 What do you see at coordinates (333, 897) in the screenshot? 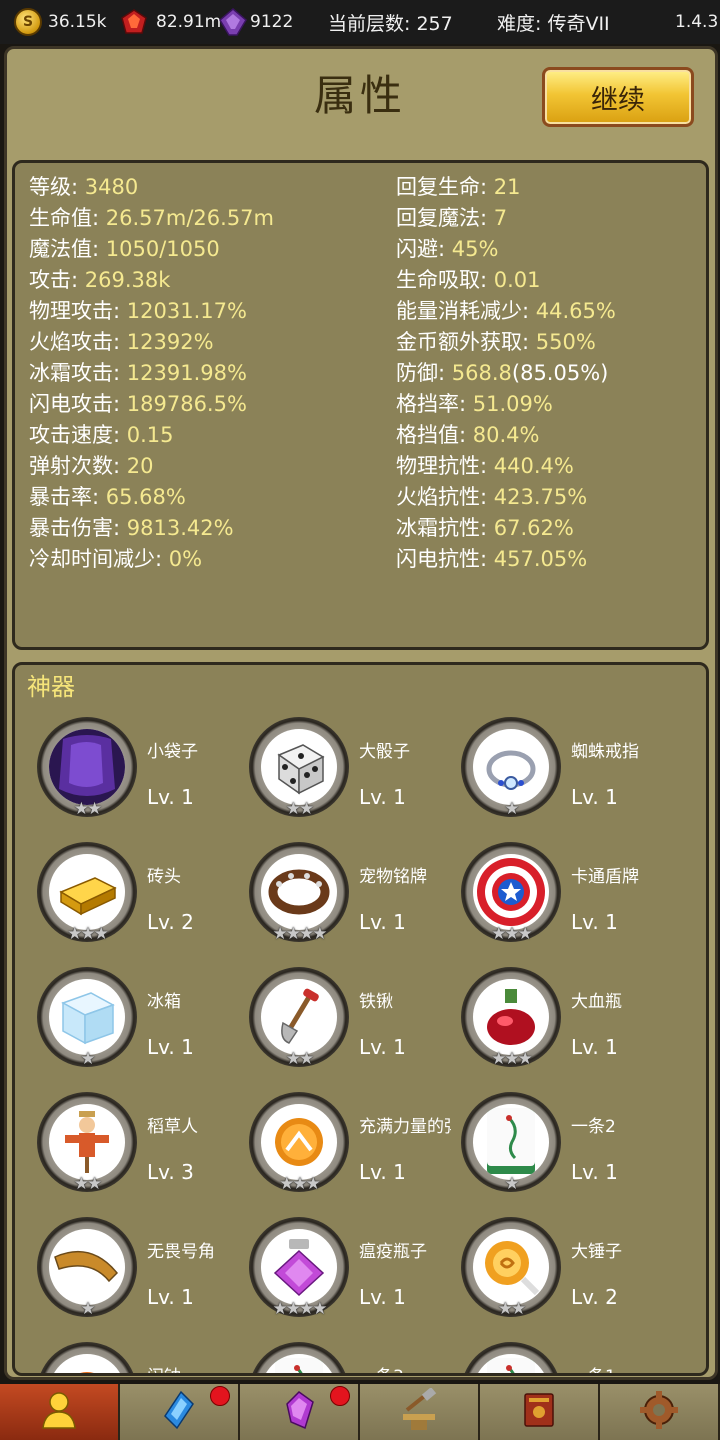
I see `artifact-item: ★★★★ 宠物铭牌 Lv. 1` at bounding box center [333, 897].